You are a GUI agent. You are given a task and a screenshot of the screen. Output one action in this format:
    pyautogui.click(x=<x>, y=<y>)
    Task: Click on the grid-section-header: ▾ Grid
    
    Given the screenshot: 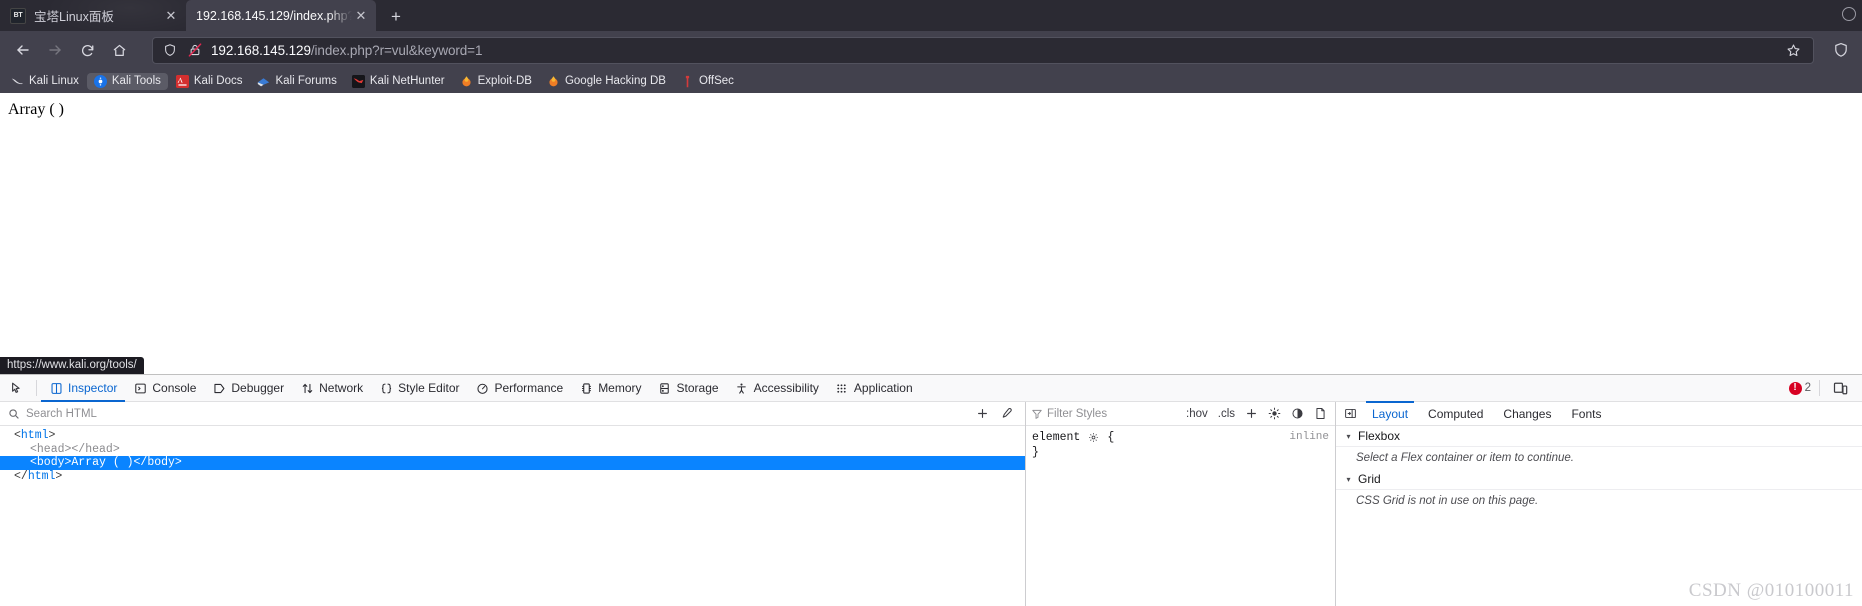 What is the action you would take?
    pyautogui.click(x=1599, y=479)
    